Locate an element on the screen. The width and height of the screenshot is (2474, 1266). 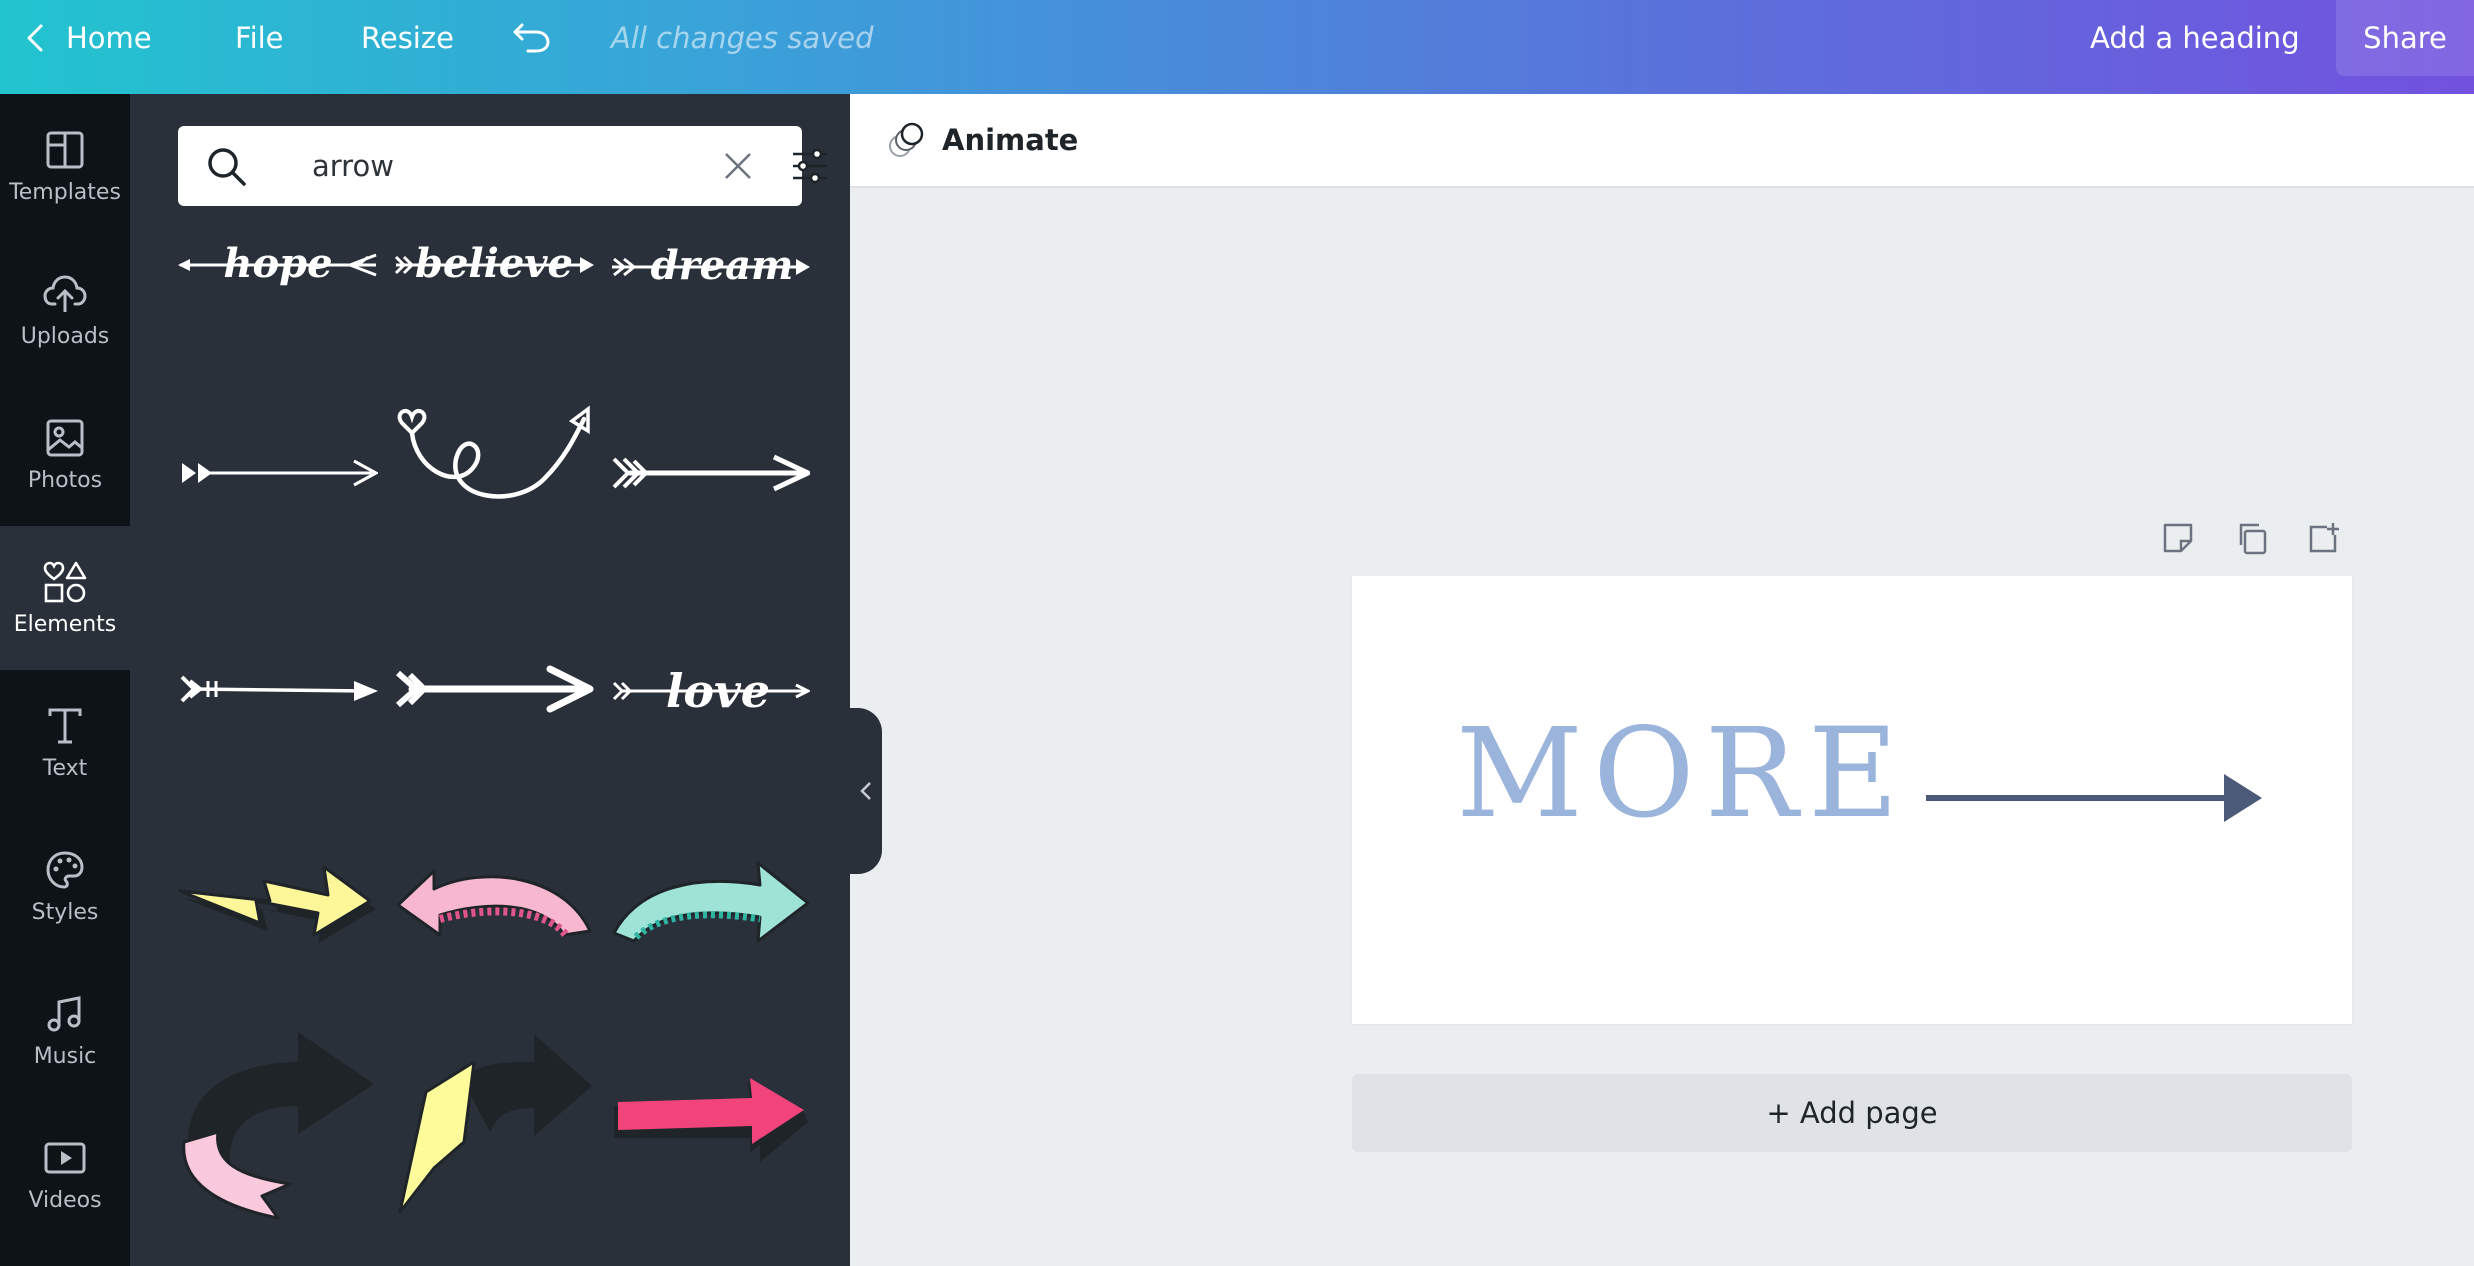
element-believe-arrow: believe is located at coordinates (494, 265).